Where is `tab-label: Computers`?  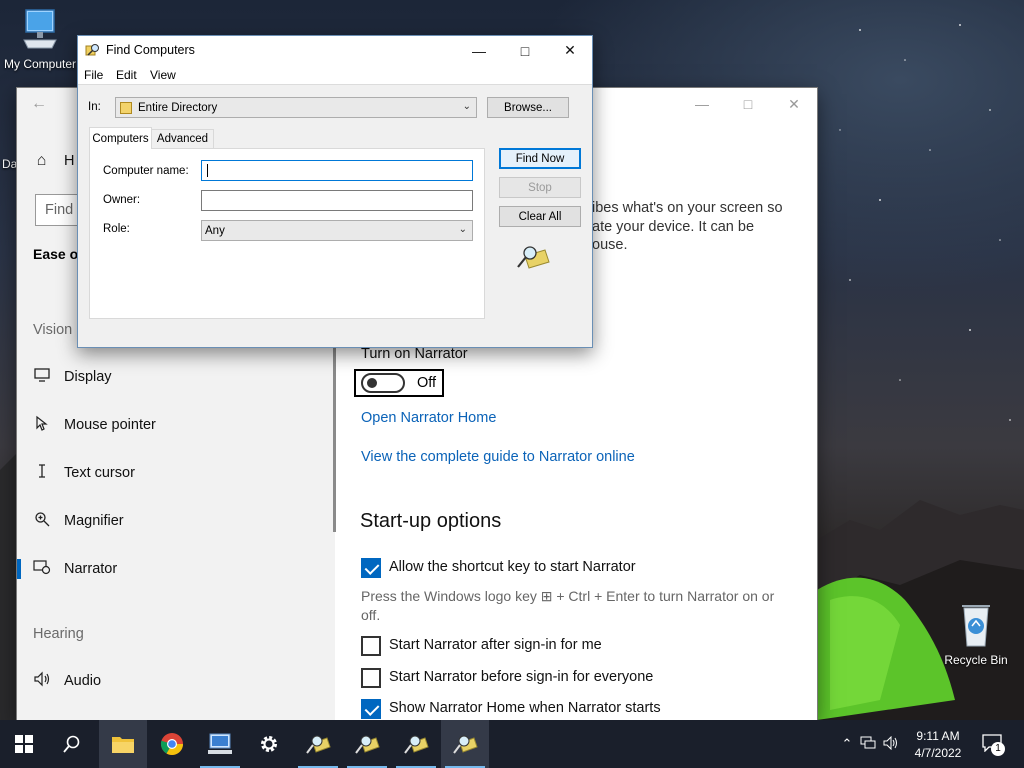
tab-label: Computers is located at coordinates (120, 138).